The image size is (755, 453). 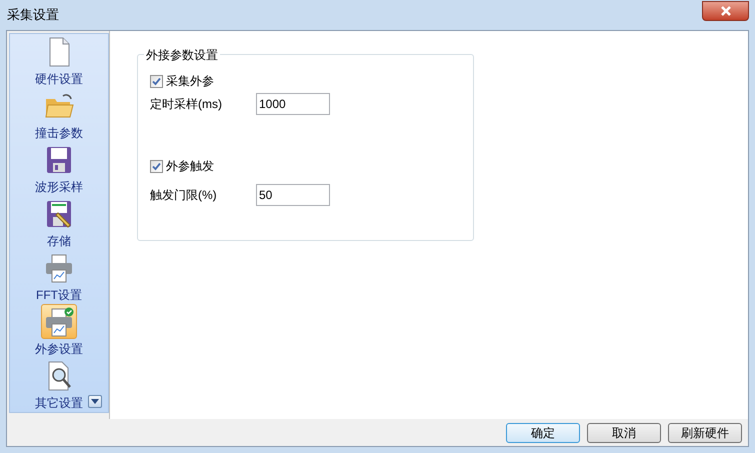 I want to click on printer-icon, so click(x=59, y=267).